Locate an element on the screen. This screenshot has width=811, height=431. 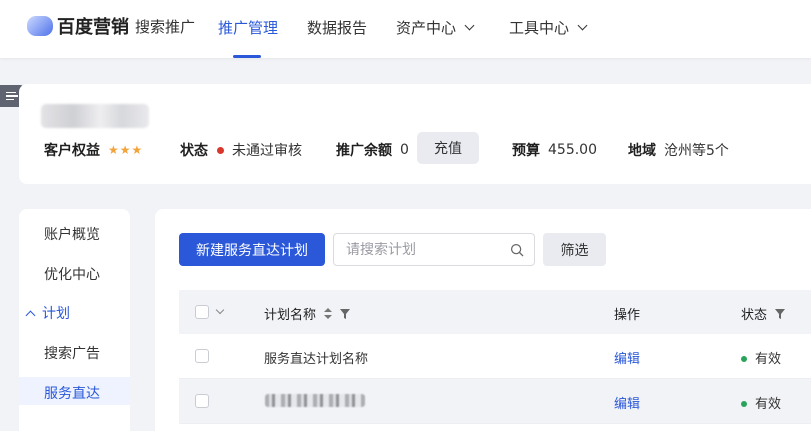
table-row: 服务直达计划名称 编辑 有效 is located at coordinates (495, 356).